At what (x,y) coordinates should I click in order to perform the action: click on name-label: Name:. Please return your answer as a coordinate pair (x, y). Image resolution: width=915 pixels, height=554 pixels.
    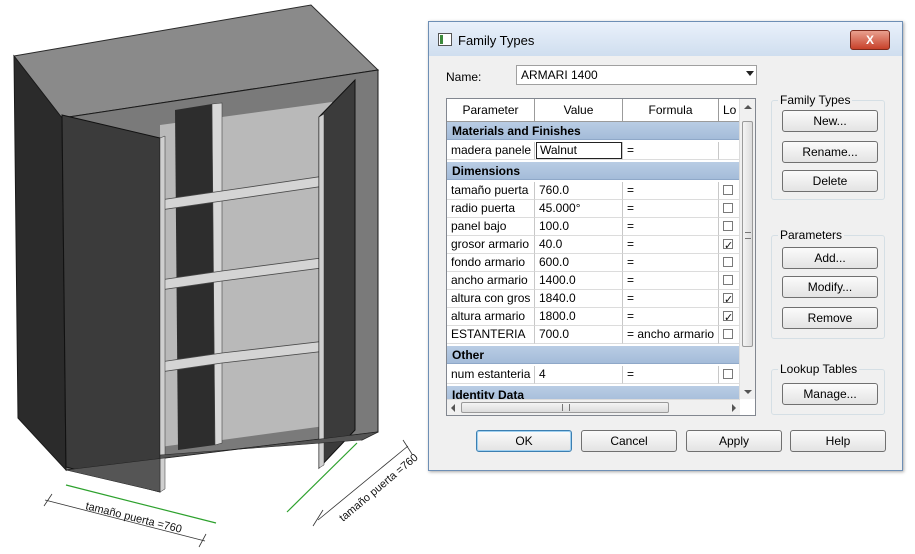
    Looking at the image, I should click on (464, 77).